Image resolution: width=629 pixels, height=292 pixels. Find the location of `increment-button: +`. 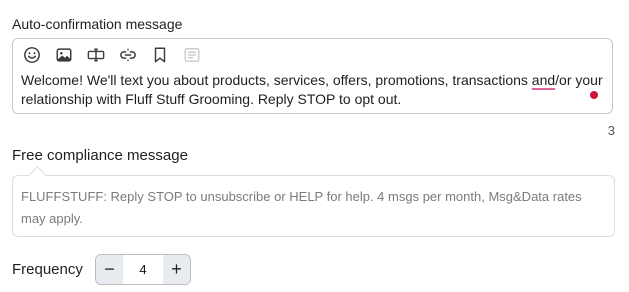

increment-button: + is located at coordinates (176, 269).